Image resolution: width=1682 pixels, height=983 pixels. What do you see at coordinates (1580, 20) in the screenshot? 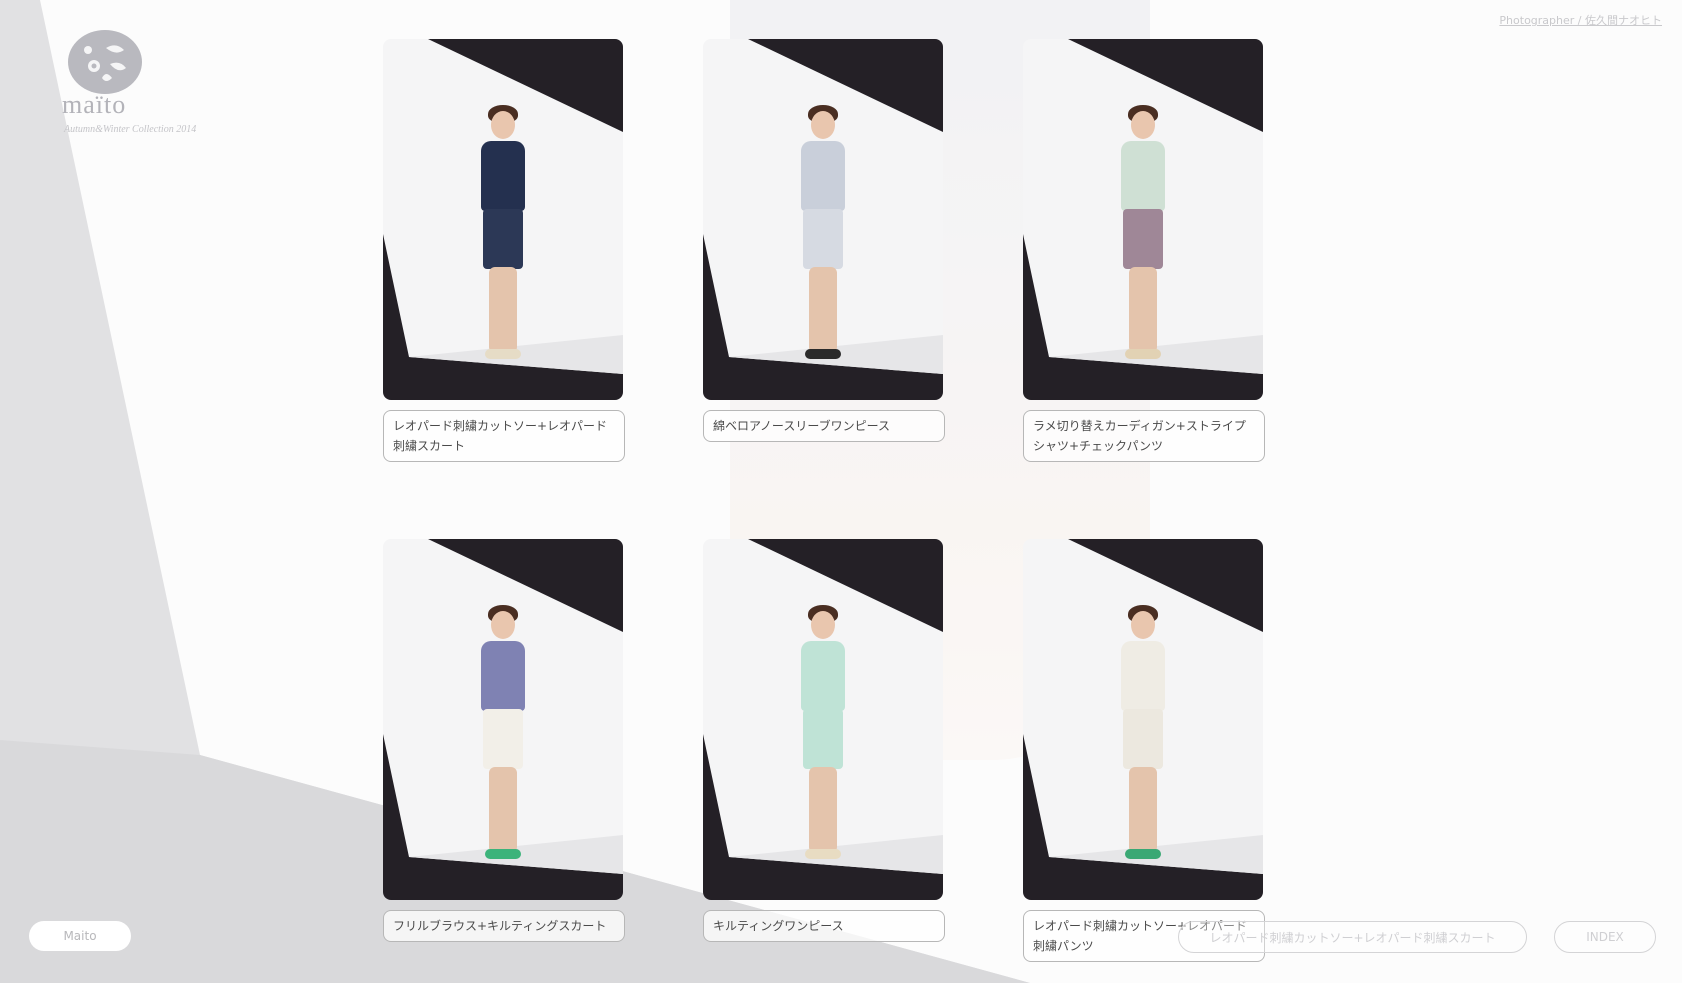
I see `photographer-credit-link: Photographer / 佐久間ナオヒト` at bounding box center [1580, 20].